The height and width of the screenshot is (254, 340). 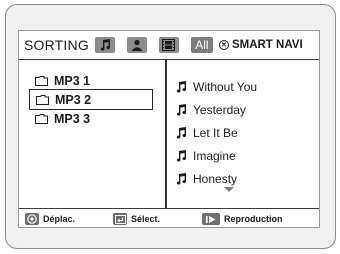 I want to click on folder-item: MP3 3, so click(x=91, y=118).